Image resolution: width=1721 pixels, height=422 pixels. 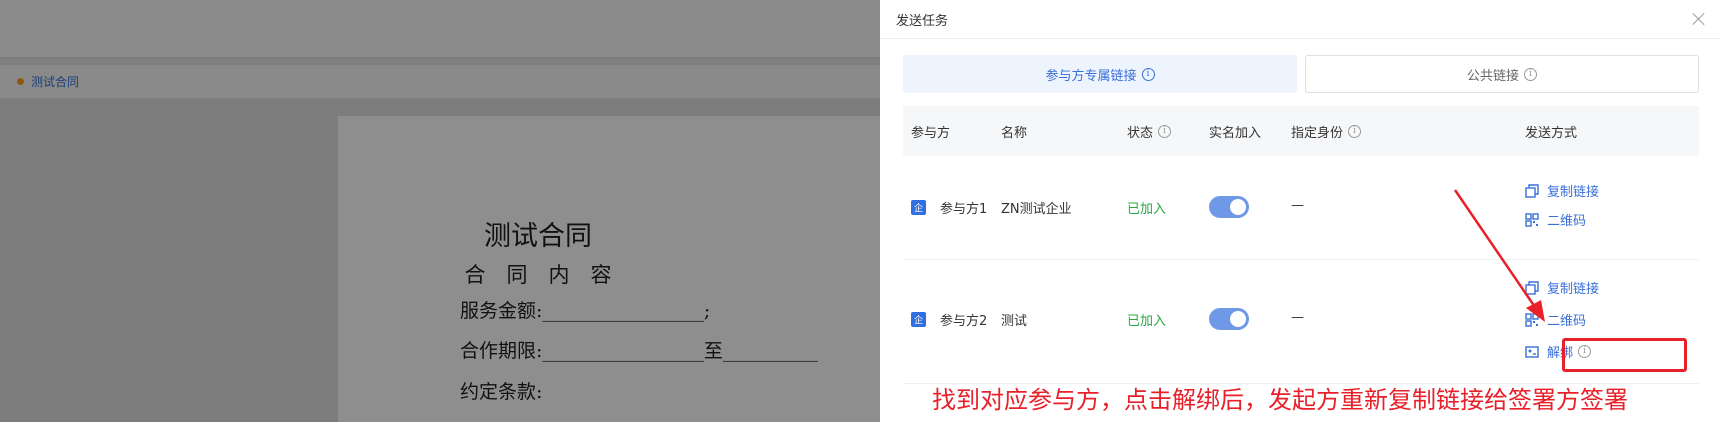 What do you see at coordinates (538, 236) in the screenshot?
I see `document-title: 测试合同` at bounding box center [538, 236].